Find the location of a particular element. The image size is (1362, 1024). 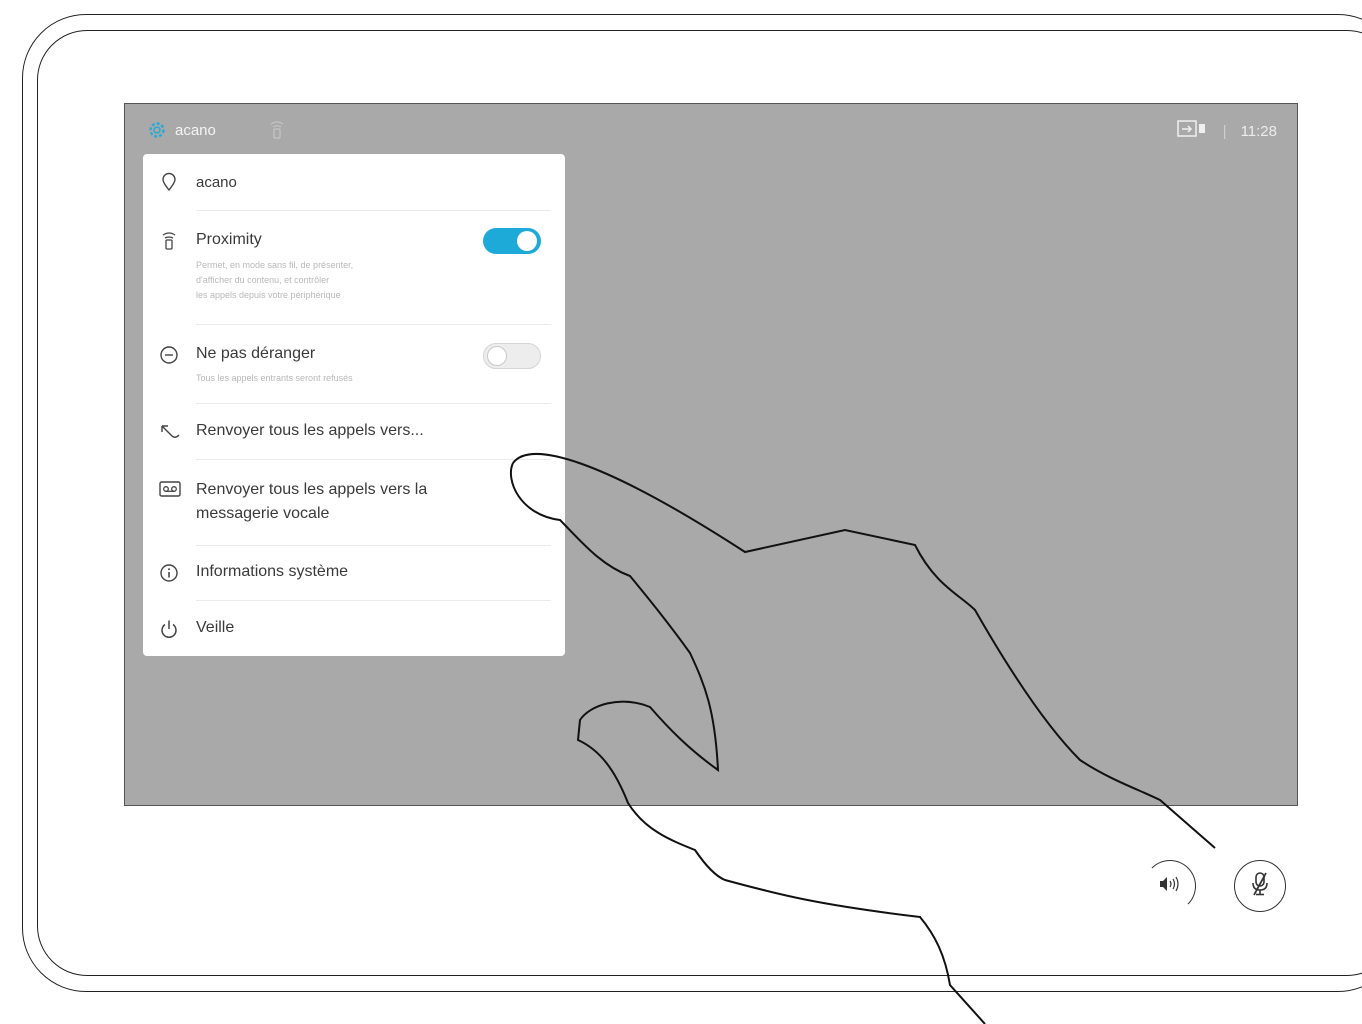

menu-item-standby: Veille is located at coordinates (354, 628).